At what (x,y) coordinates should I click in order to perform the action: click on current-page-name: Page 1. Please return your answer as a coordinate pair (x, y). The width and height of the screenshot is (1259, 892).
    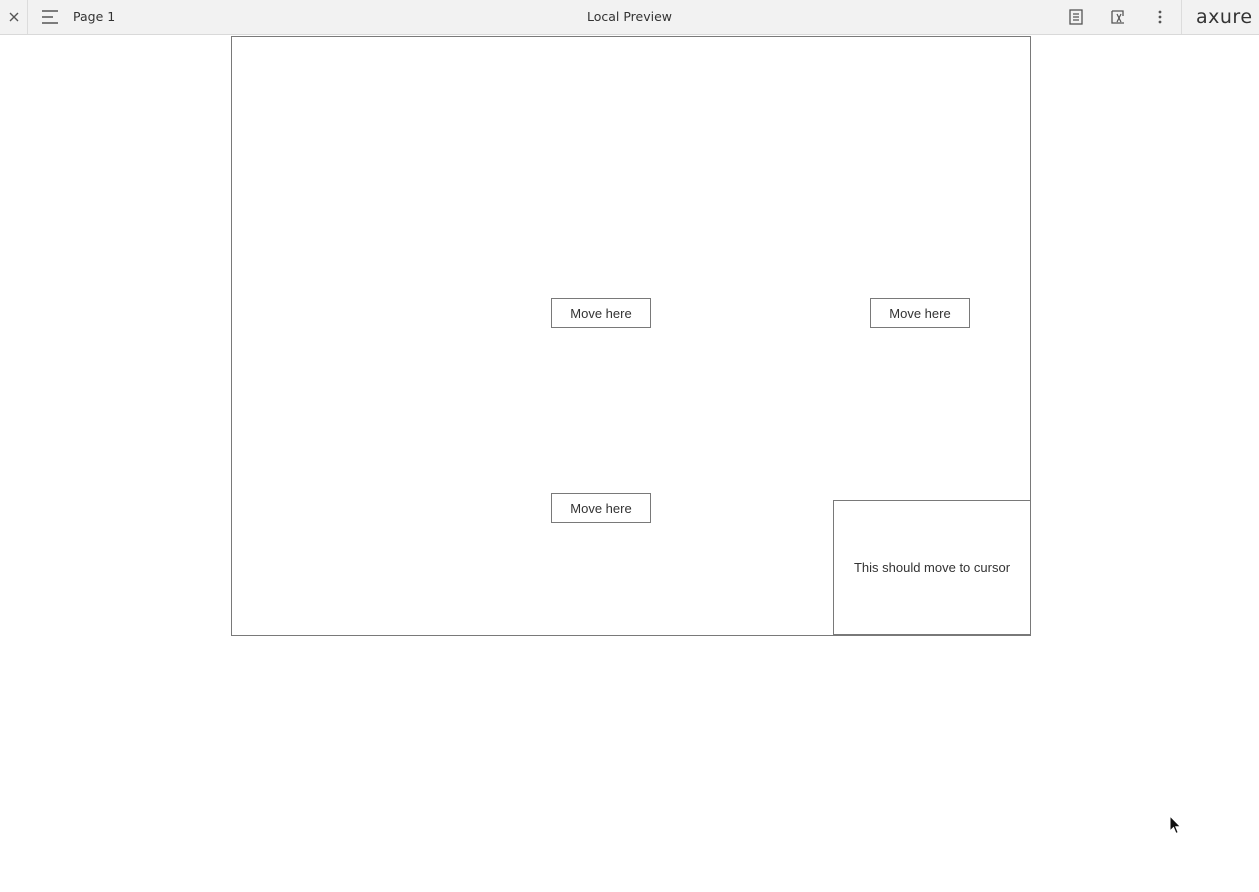
    Looking at the image, I should click on (94, 17).